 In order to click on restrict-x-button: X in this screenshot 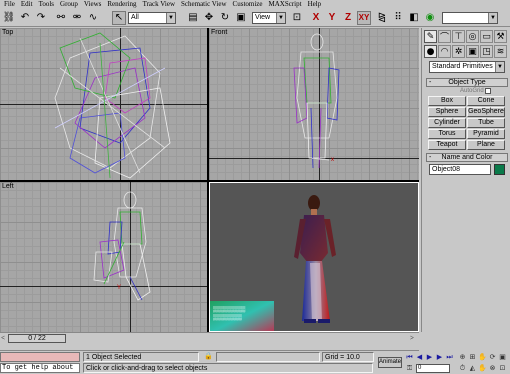, I will do `click(316, 18)`.